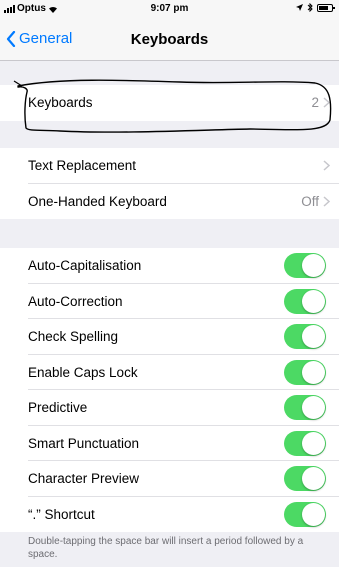 The height and width of the screenshot is (567, 339). I want to click on toggle-label: Auto-Capitalisation, so click(85, 265).